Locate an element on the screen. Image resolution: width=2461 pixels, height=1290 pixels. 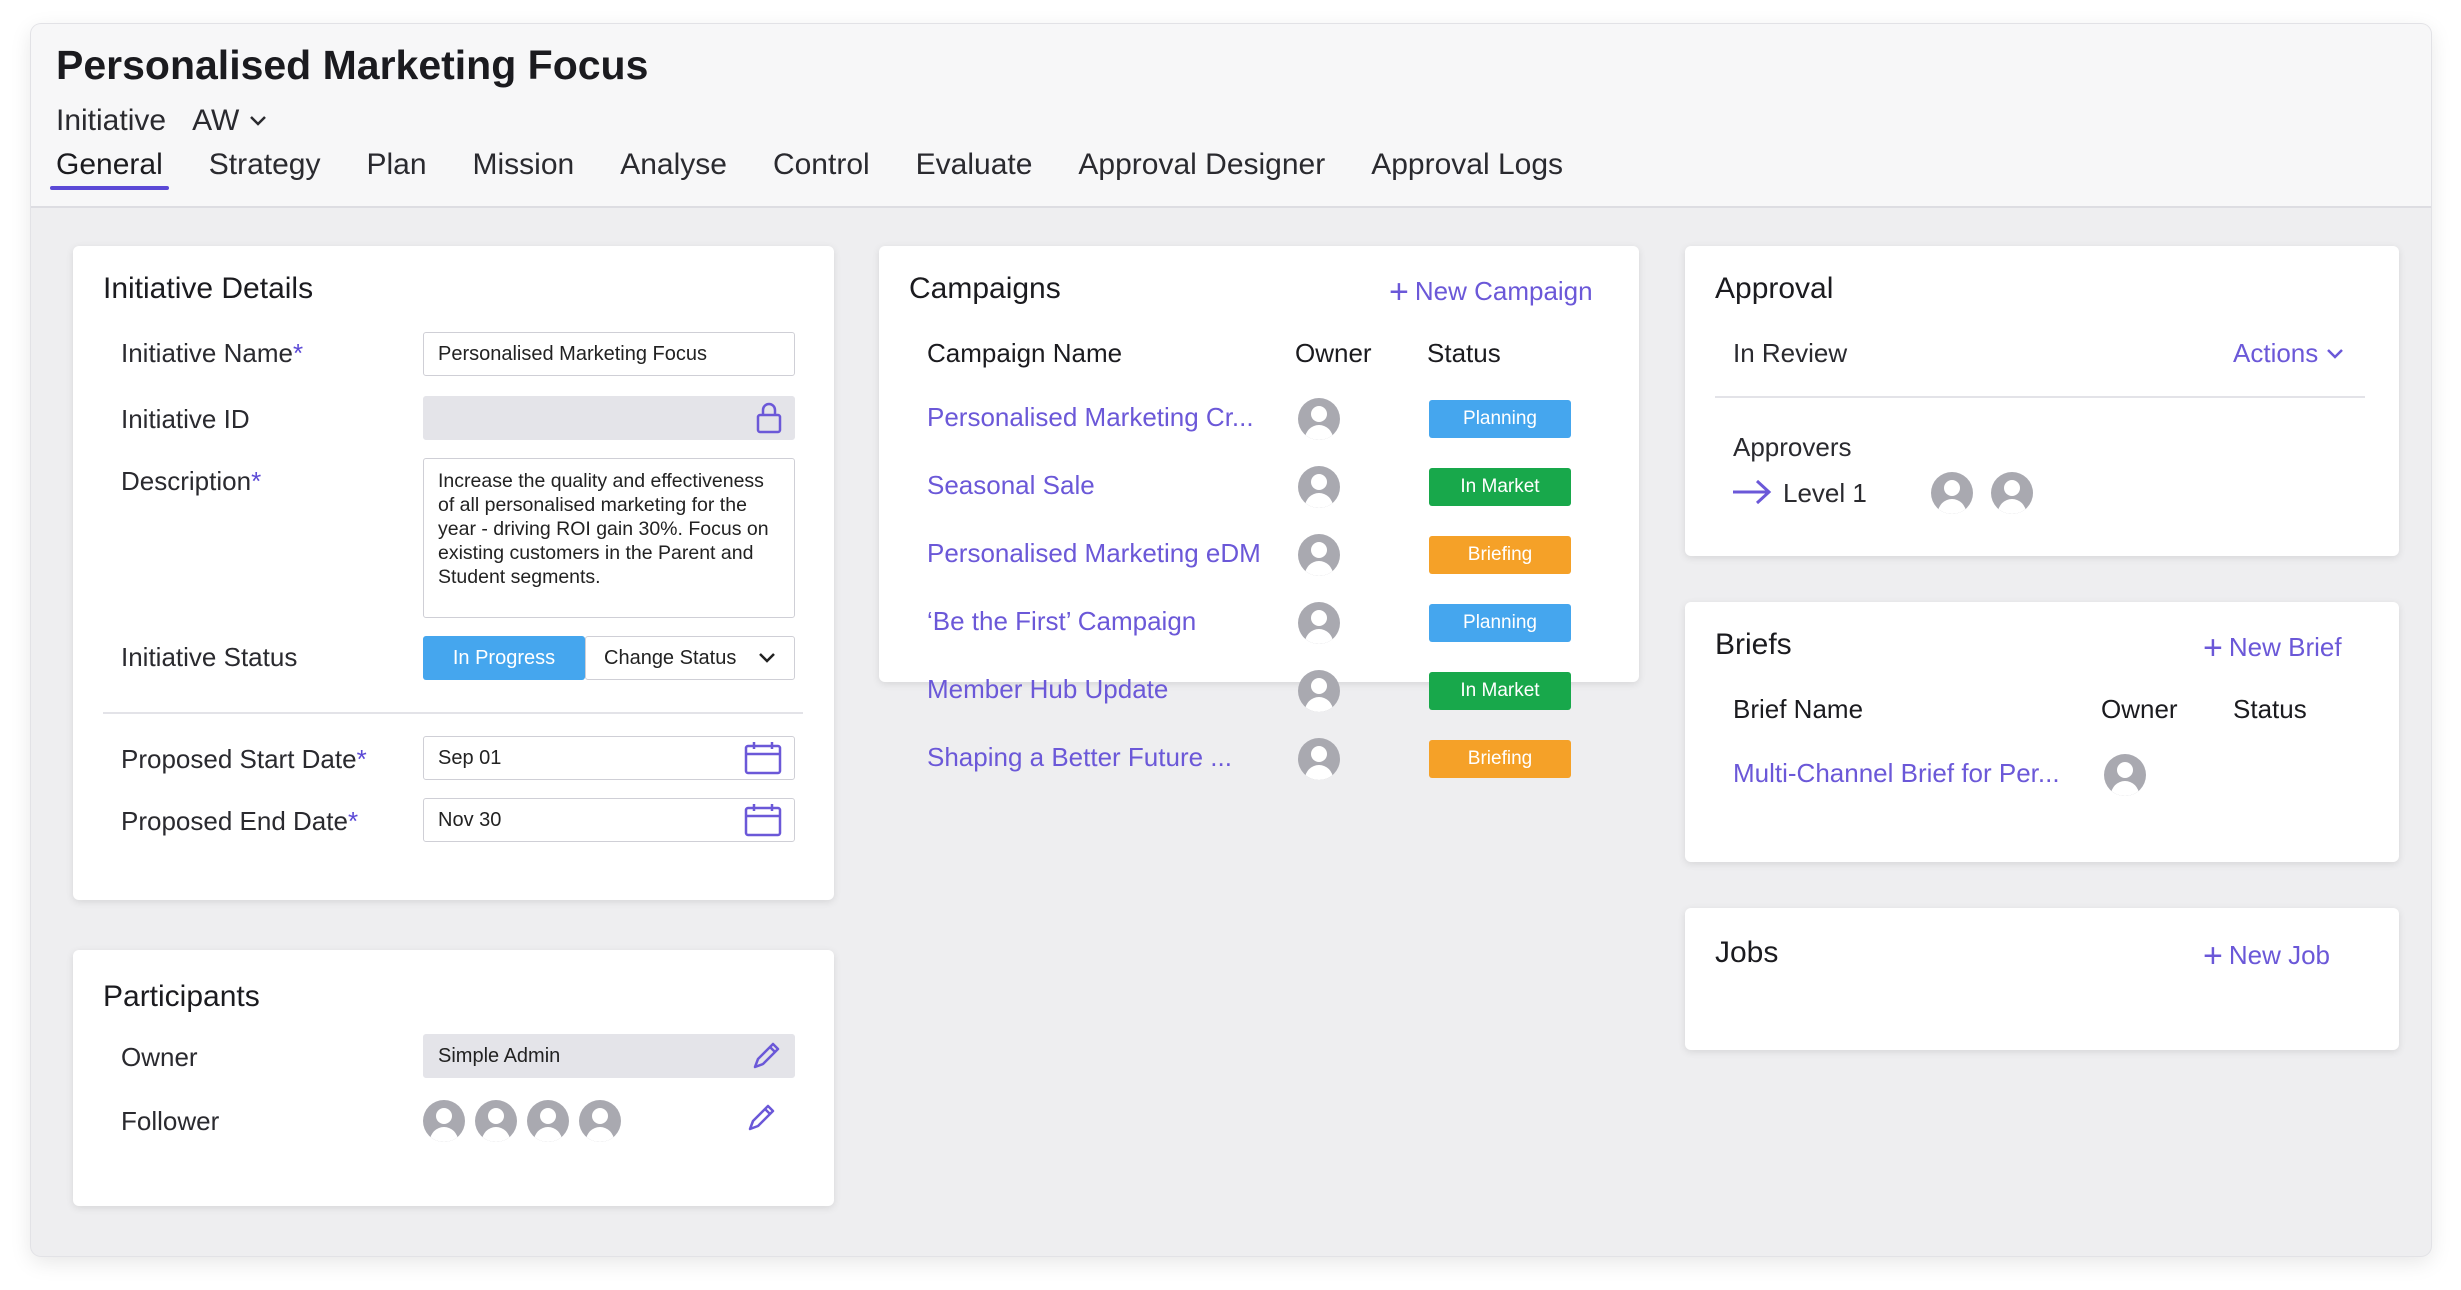
follower-label: Follower is located at coordinates (170, 1121).